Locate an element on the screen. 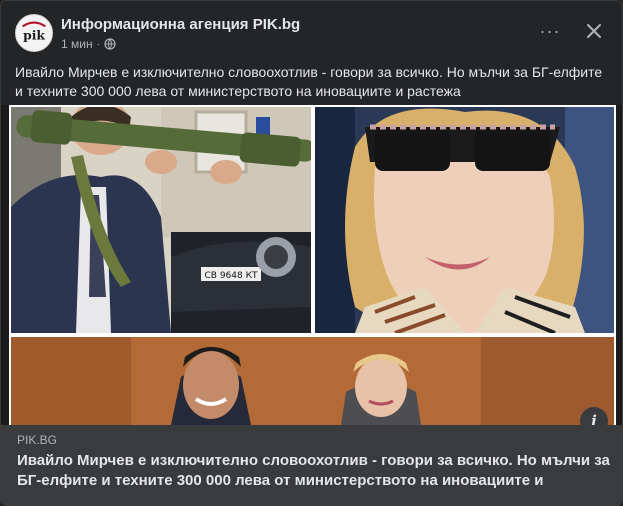  post-meta: 1 мин · is located at coordinates (88, 44).